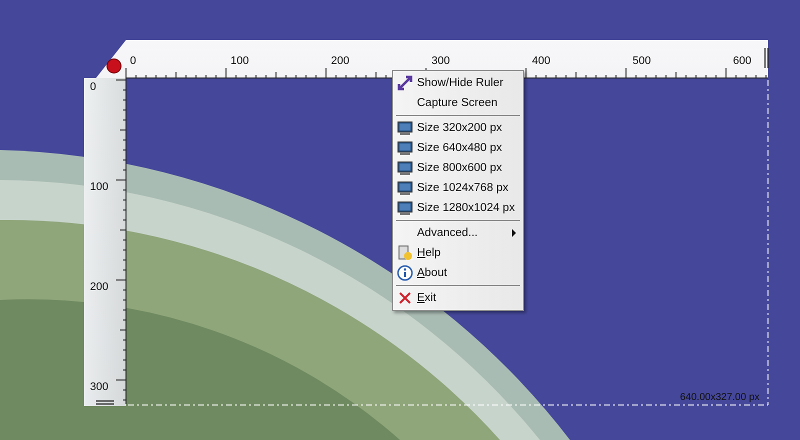 The image size is (800, 440). What do you see at coordinates (514, 233) in the screenshot?
I see `submenu-arrow-icon` at bounding box center [514, 233].